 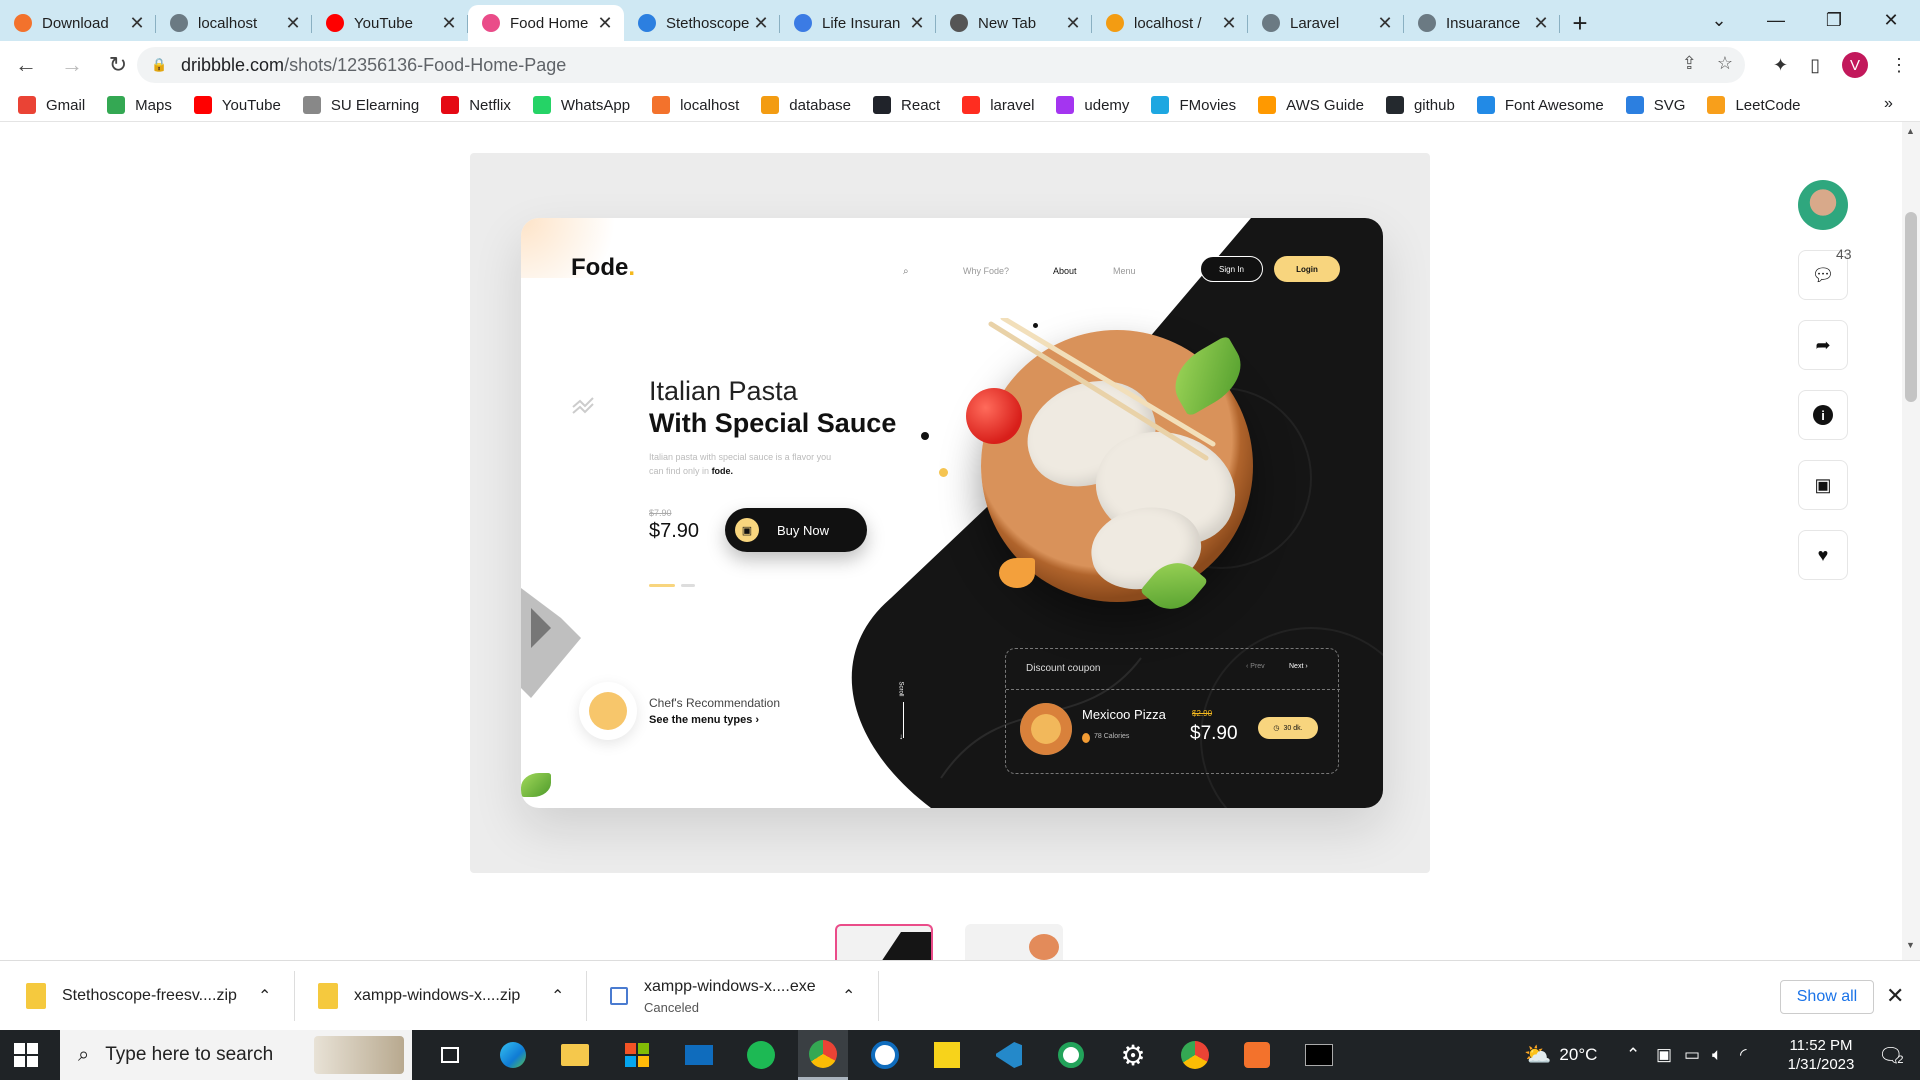 What do you see at coordinates (1689, 63) in the screenshot?
I see `share-page-icon: ⇪` at bounding box center [1689, 63].